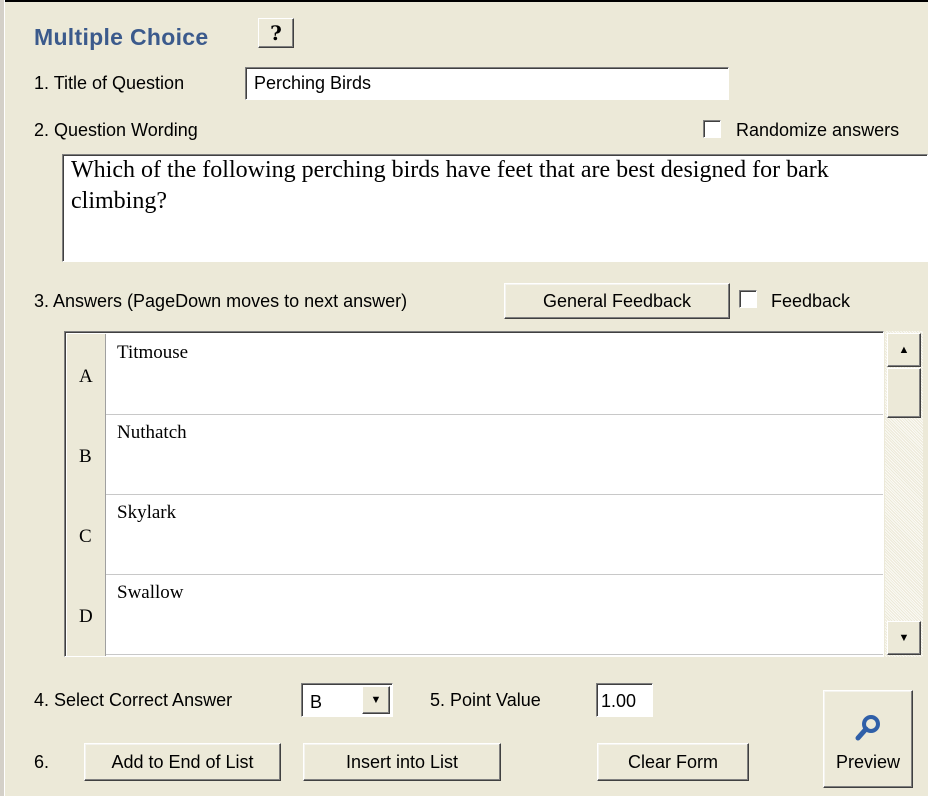 This screenshot has width=928, height=796. What do you see at coordinates (347, 700) in the screenshot?
I see `correct-answer-select: B ▼` at bounding box center [347, 700].